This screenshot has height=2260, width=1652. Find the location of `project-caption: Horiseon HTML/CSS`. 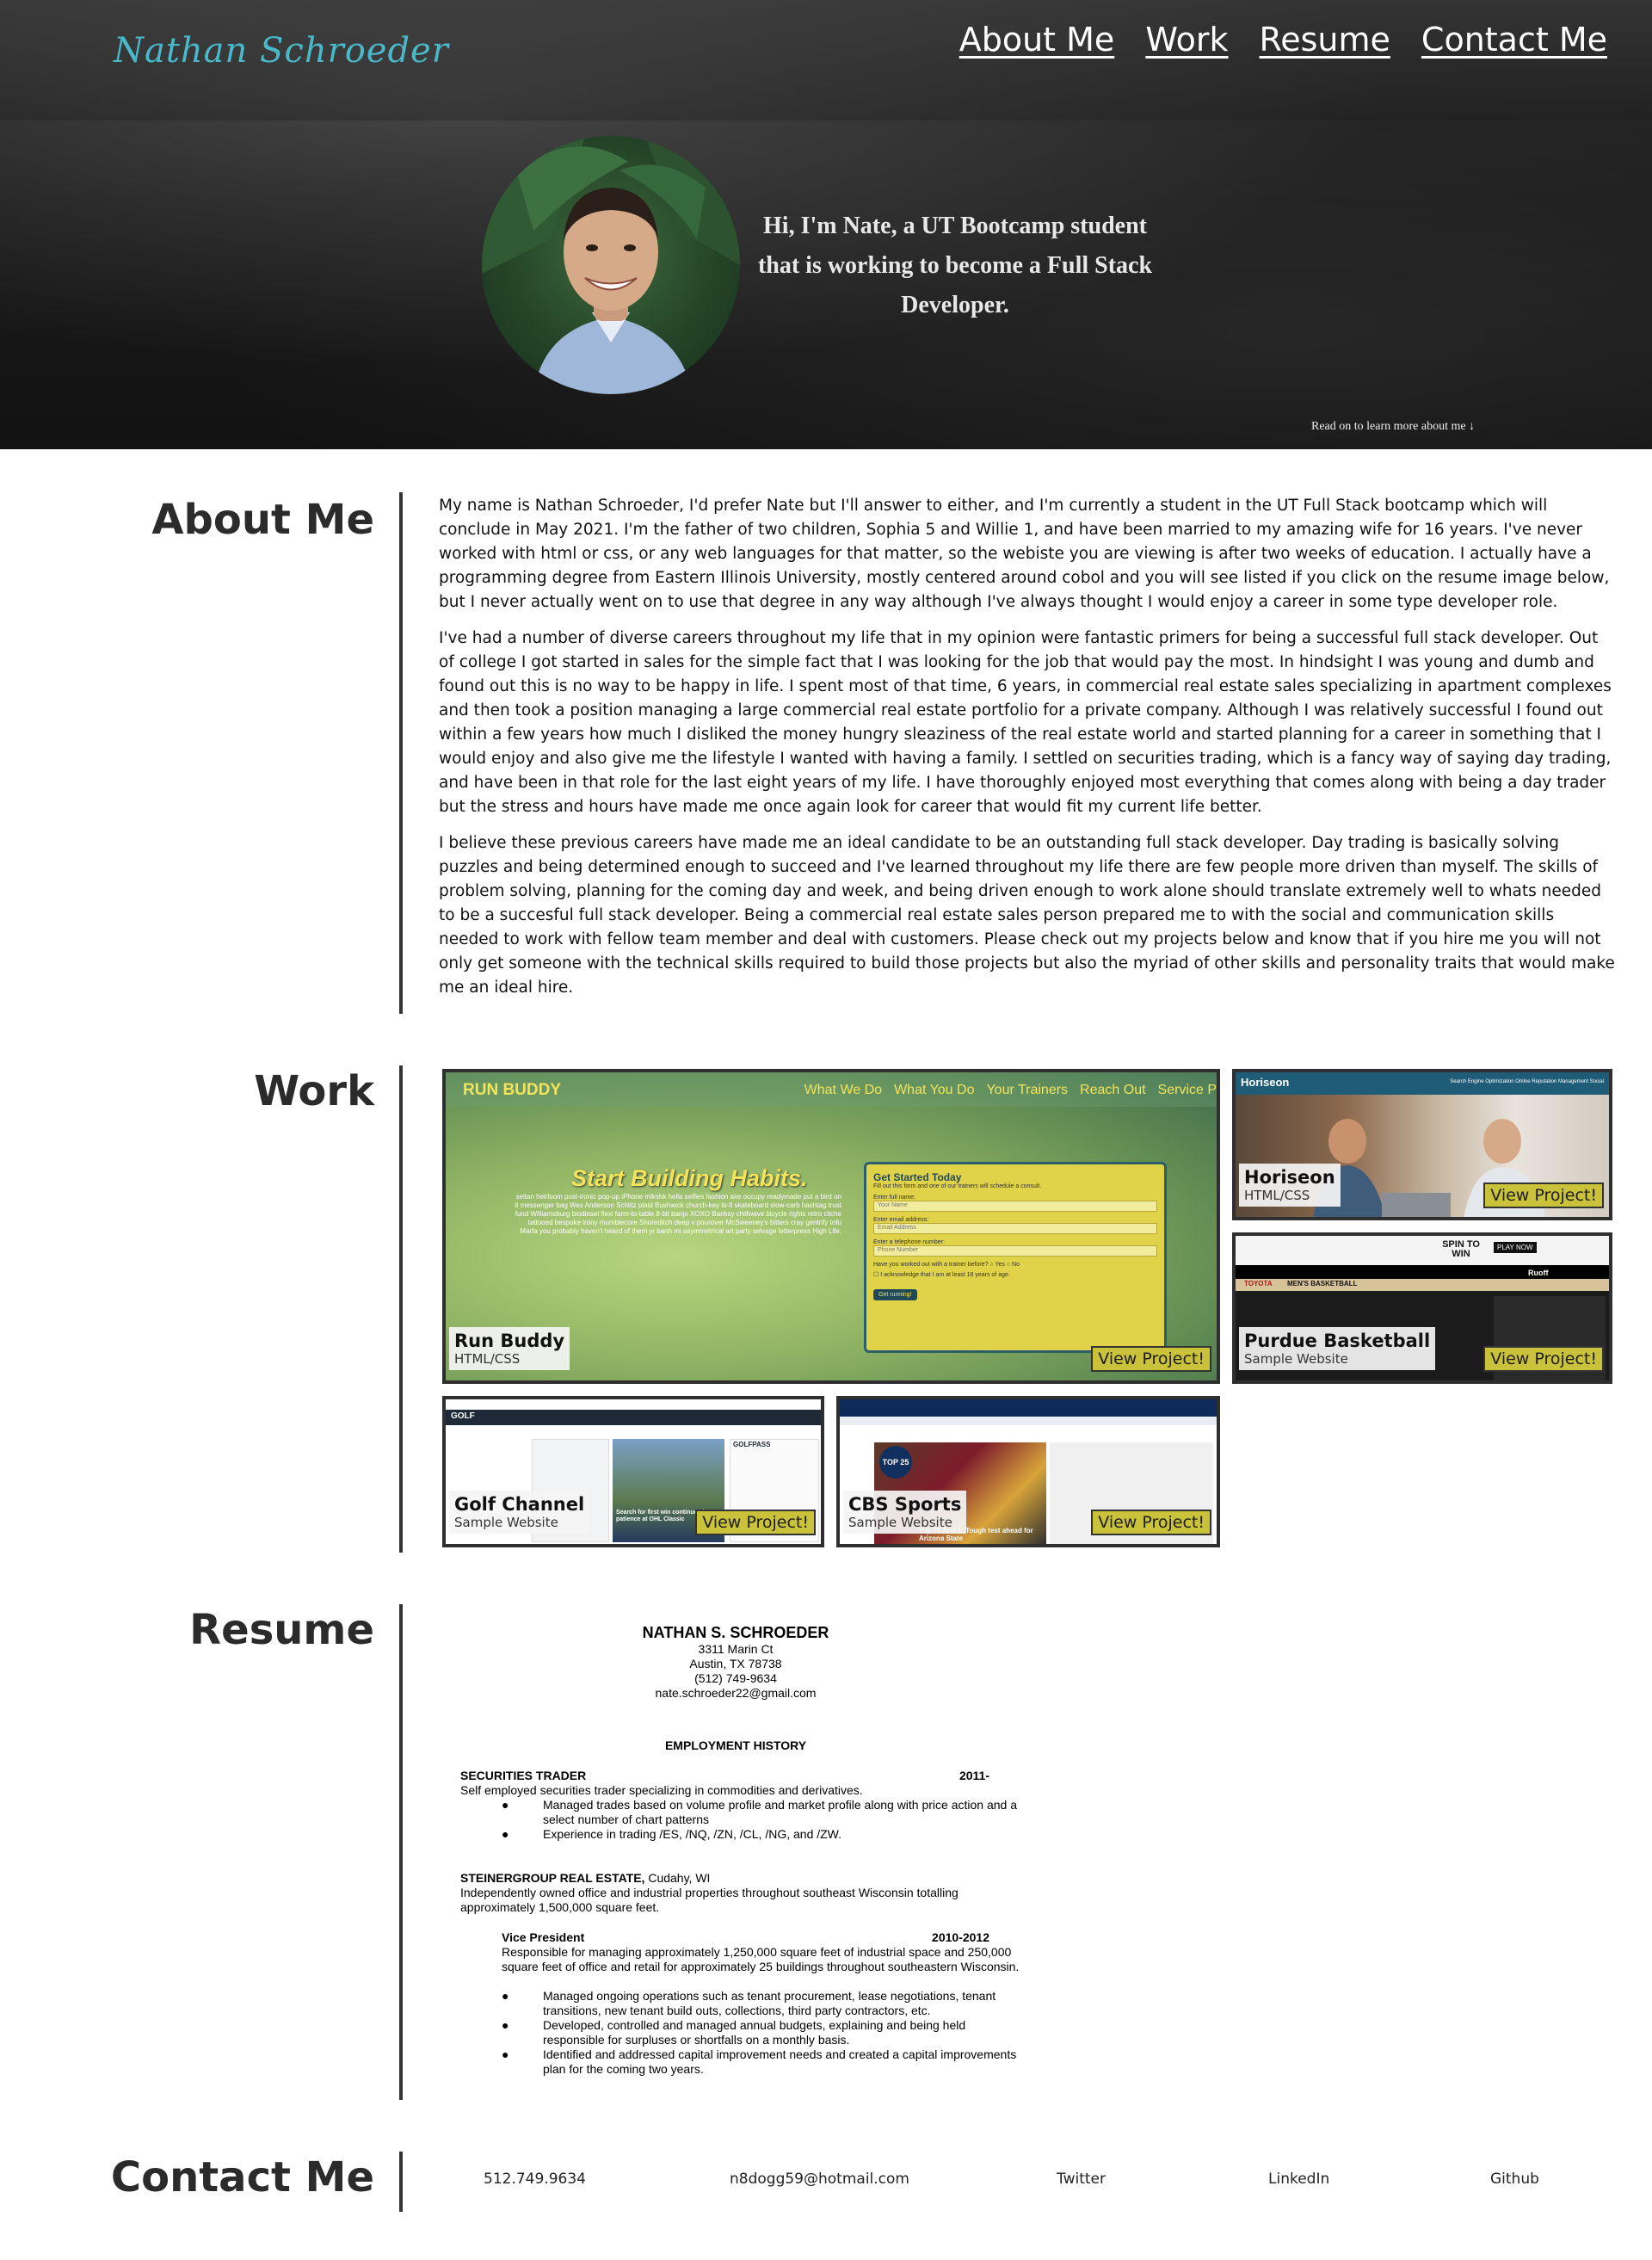

project-caption: Horiseon HTML/CSS is located at coordinates (1290, 1185).